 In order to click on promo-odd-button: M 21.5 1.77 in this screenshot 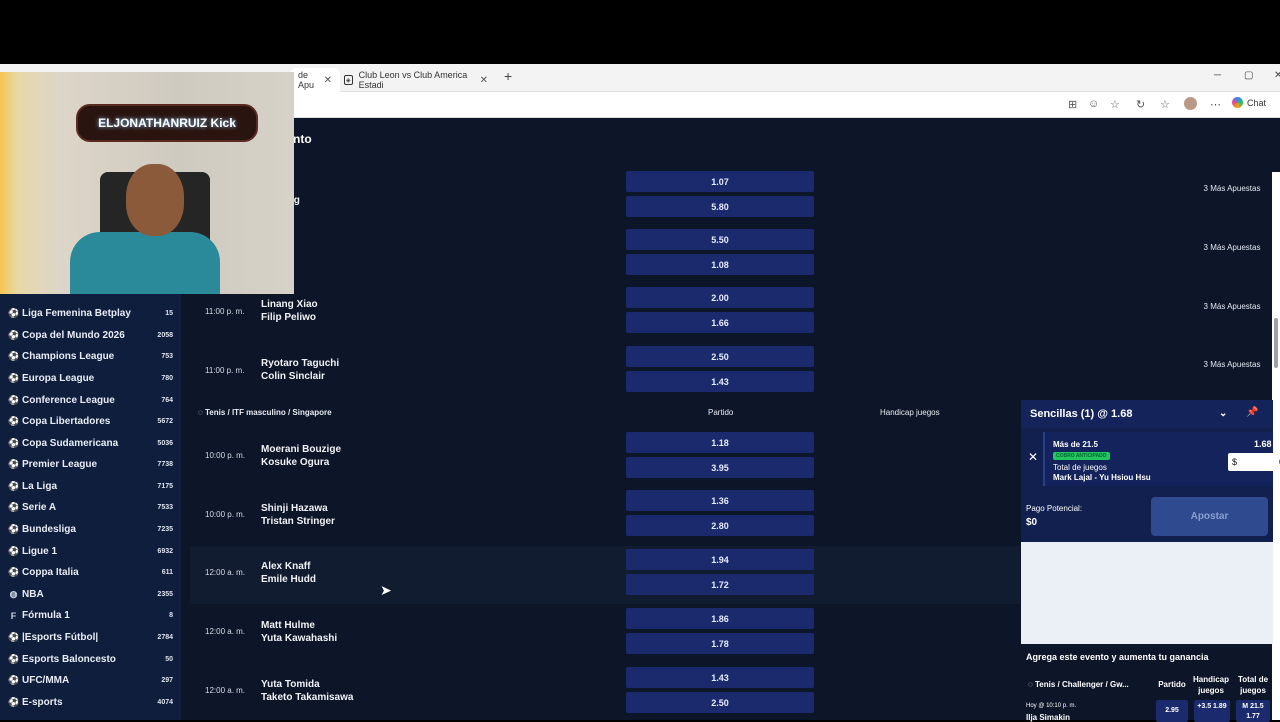, I will do `click(1253, 711)`.